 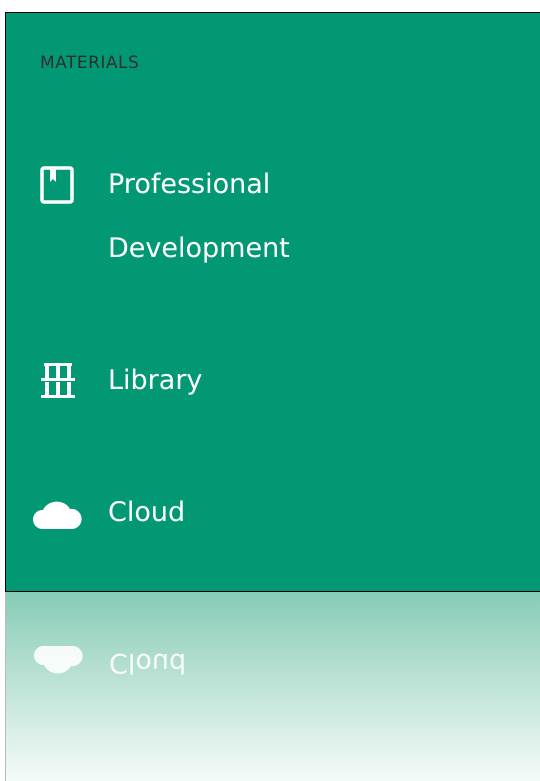 I want to click on book-icon, so click(x=57, y=185).